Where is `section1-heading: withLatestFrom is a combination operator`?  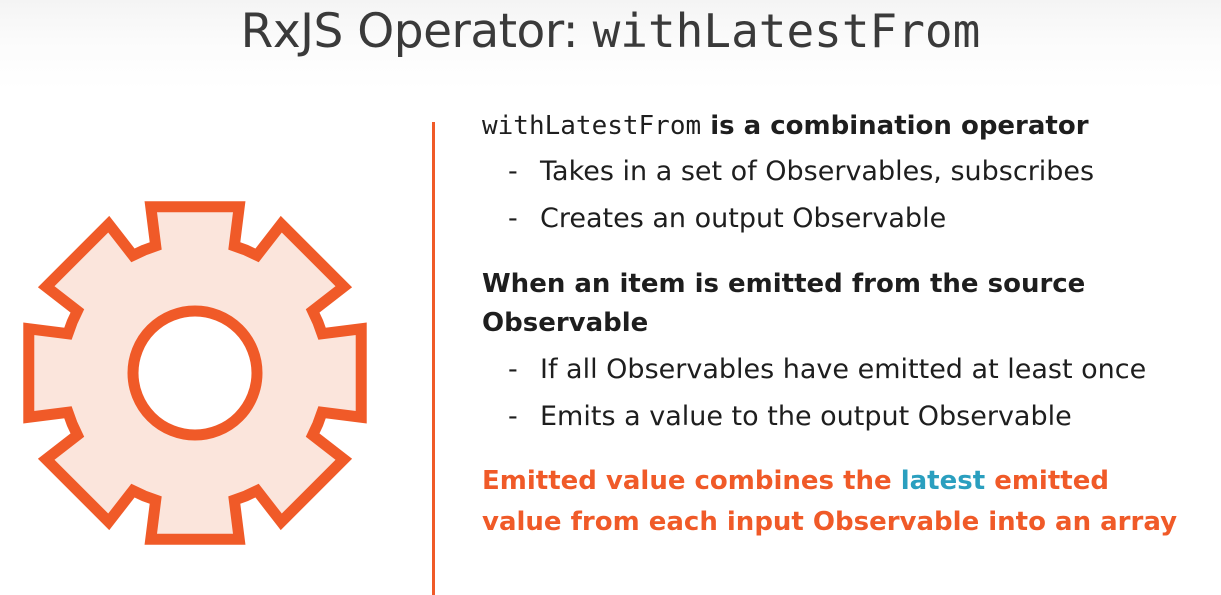
section1-heading: withLatestFrom is a combination operator is located at coordinates (785, 126).